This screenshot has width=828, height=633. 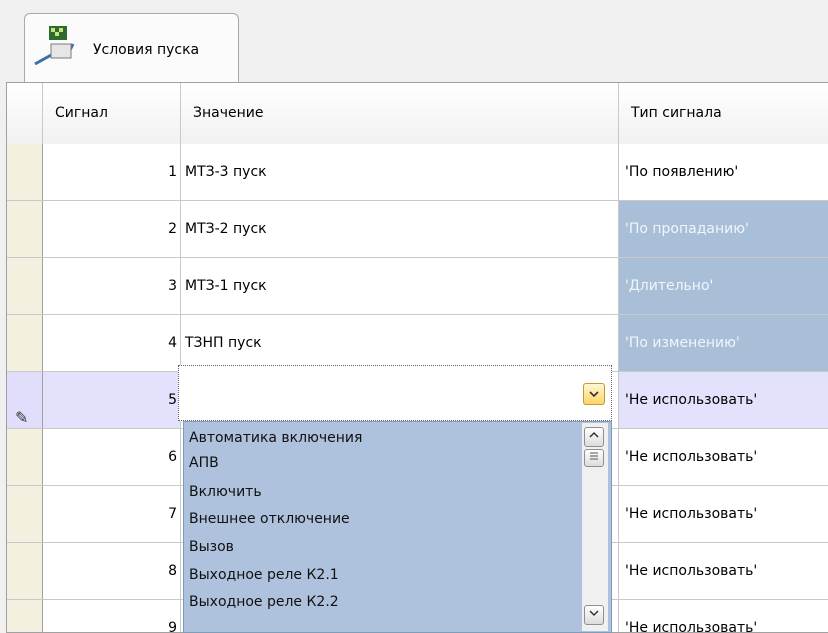 I want to click on scroll-down-button, so click(x=594, y=615).